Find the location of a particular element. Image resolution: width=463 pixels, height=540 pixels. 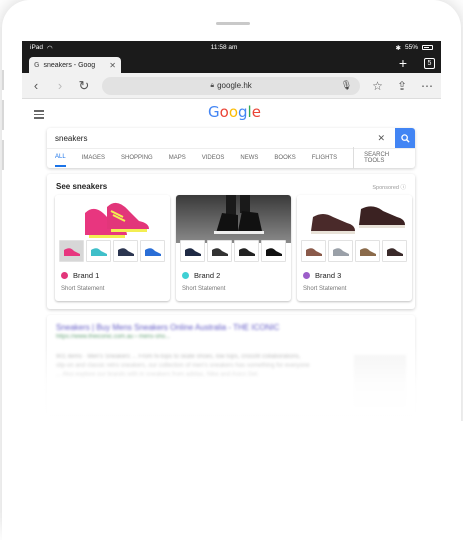

browser-tab: G sneakers - Goog ✕ is located at coordinates (75, 65).